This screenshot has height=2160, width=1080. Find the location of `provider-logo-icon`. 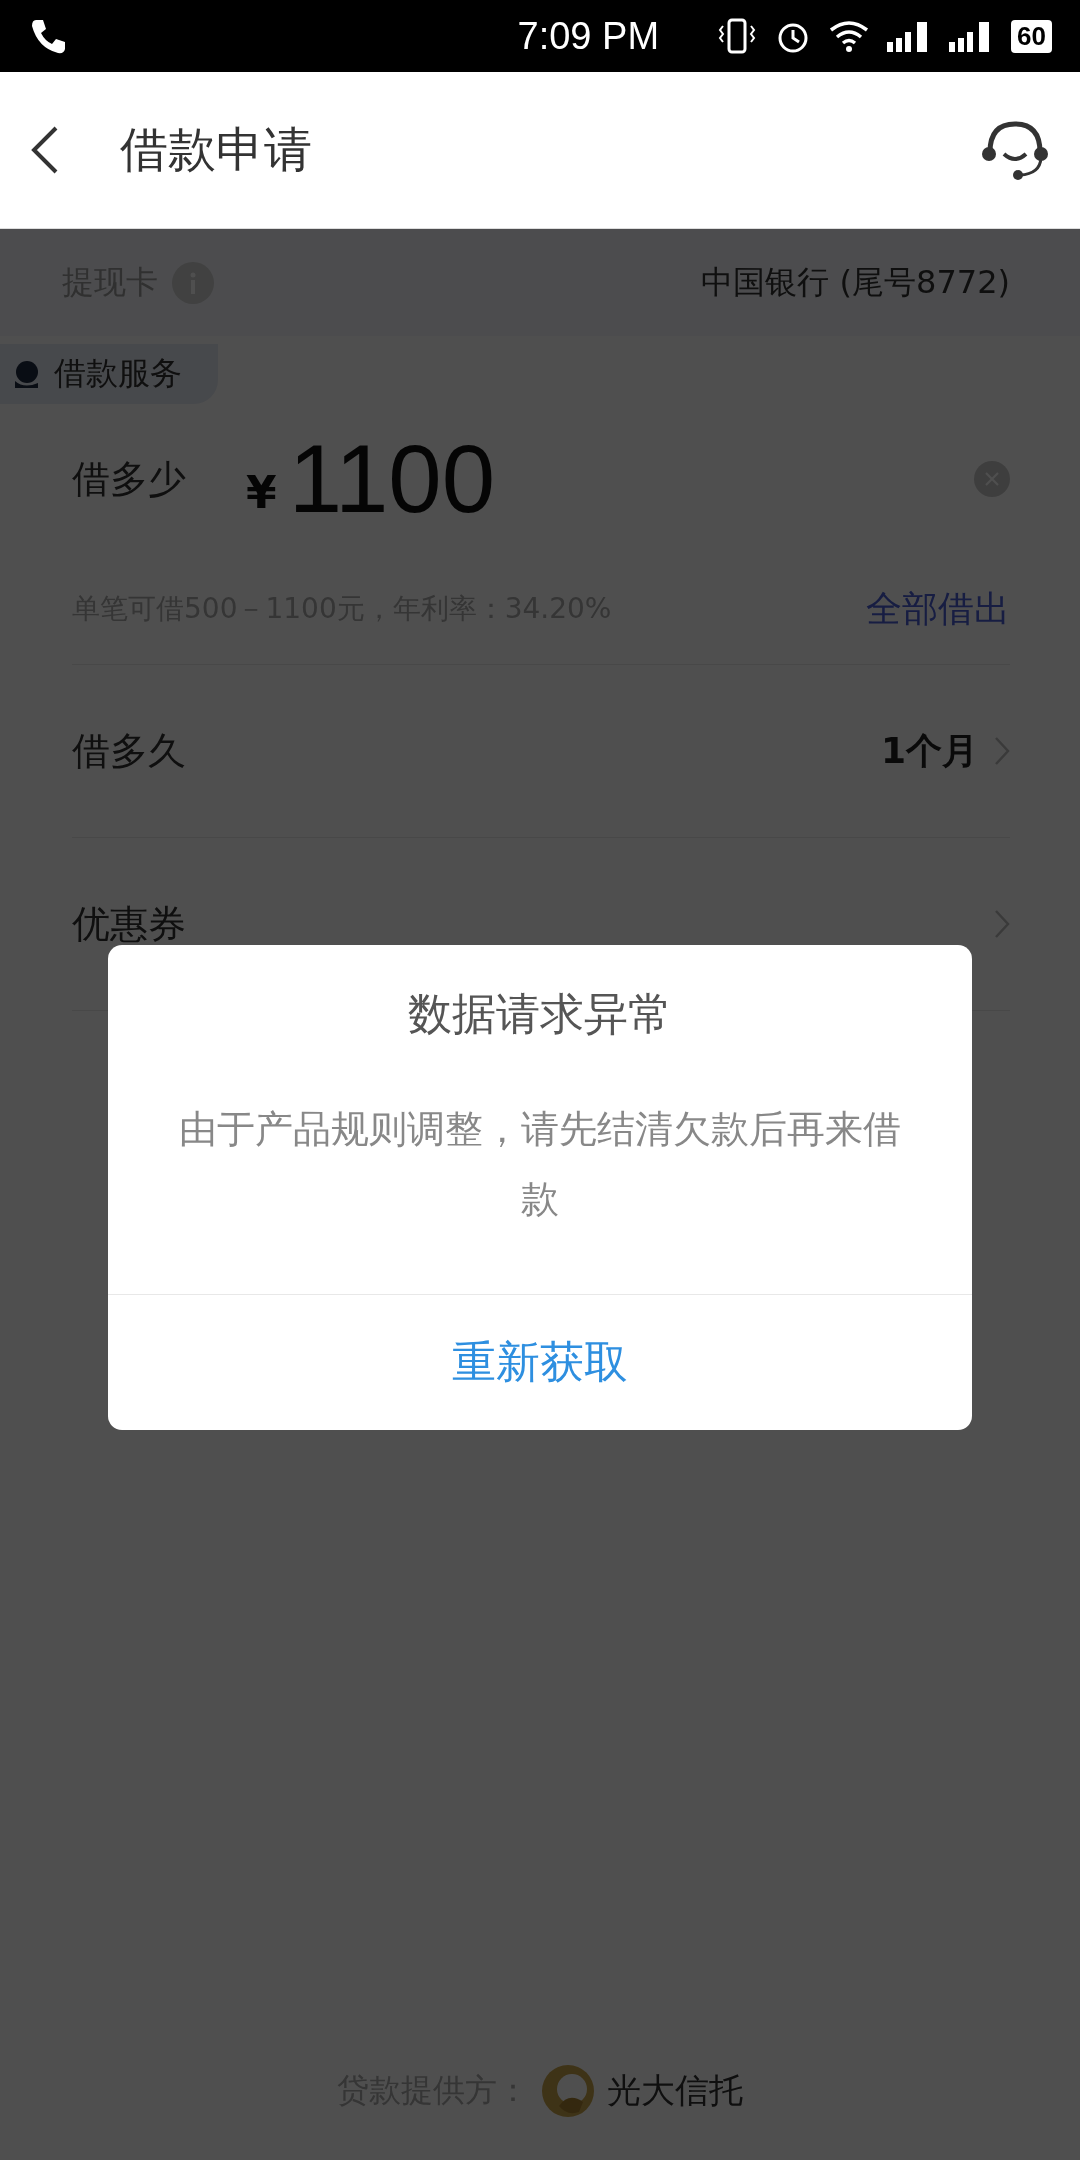

provider-logo-icon is located at coordinates (568, 2091).